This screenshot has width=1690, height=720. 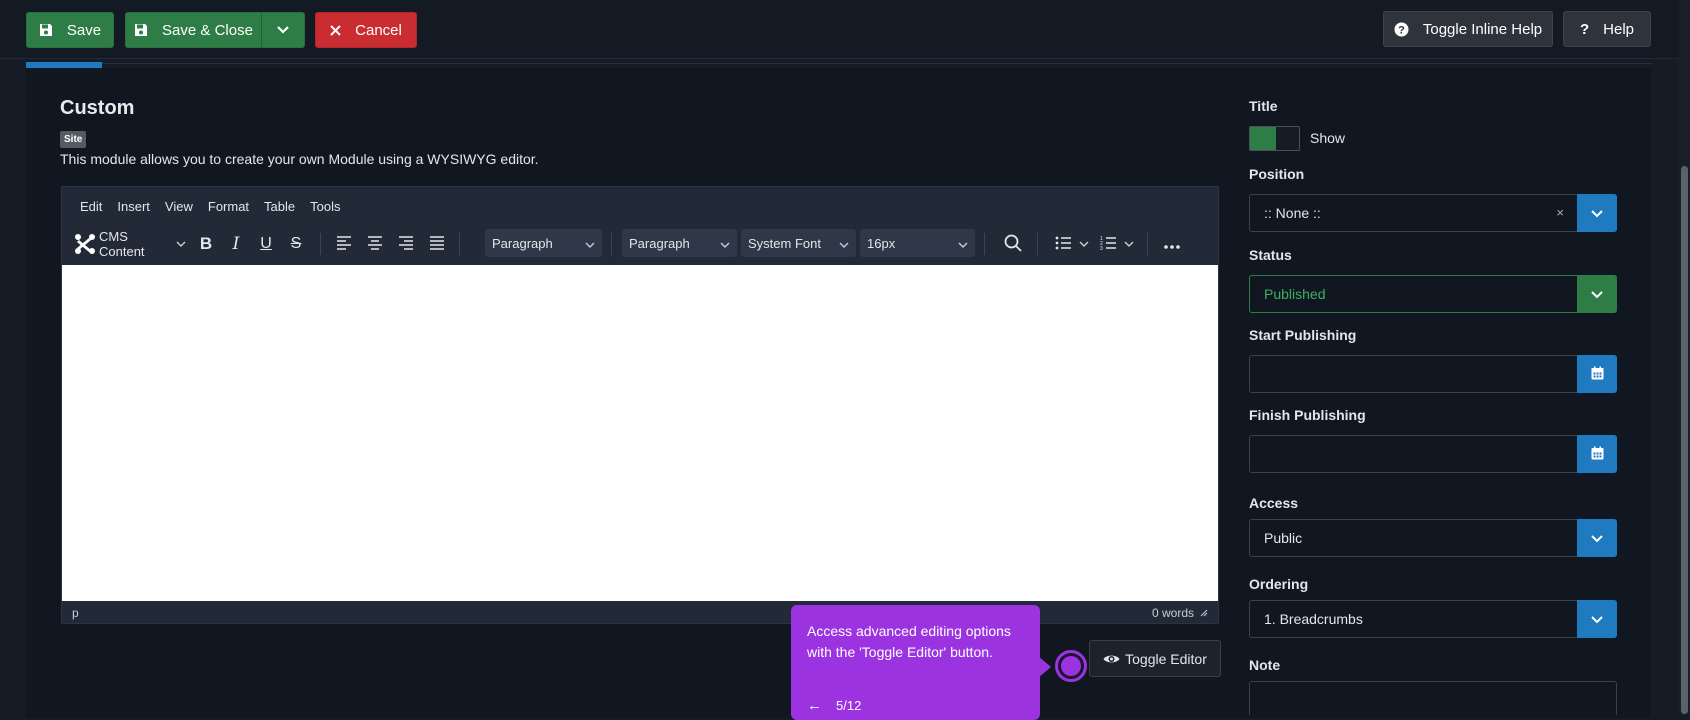 I want to click on note-input, so click(x=1433, y=698).